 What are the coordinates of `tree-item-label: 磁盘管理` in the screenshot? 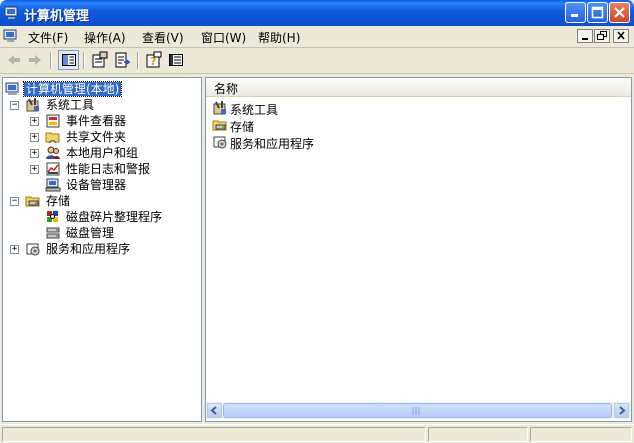 It's located at (90, 233).